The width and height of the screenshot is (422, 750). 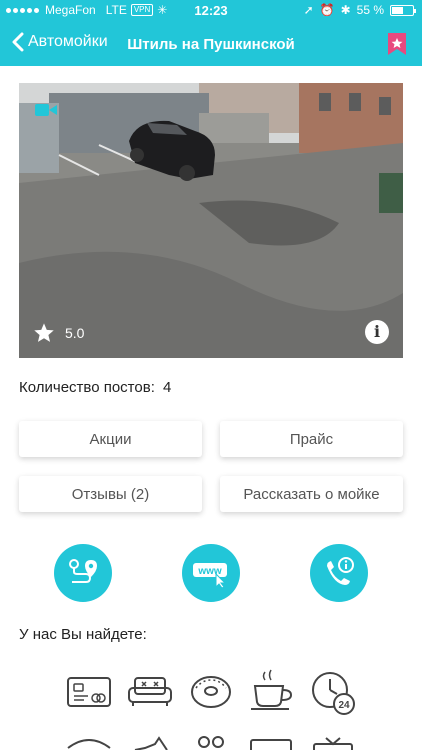 I want to click on rating-value: 5.0, so click(x=75, y=333).